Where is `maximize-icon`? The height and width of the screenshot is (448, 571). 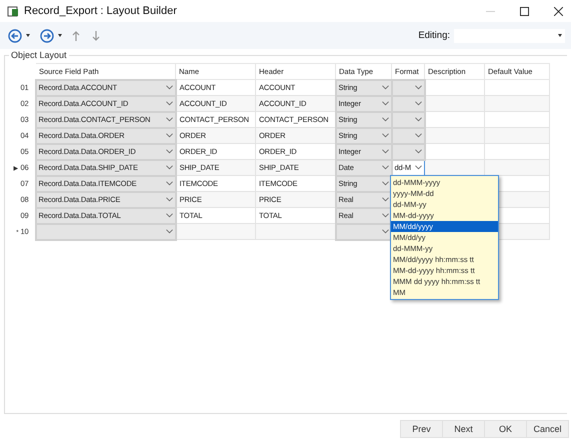 maximize-icon is located at coordinates (524, 11).